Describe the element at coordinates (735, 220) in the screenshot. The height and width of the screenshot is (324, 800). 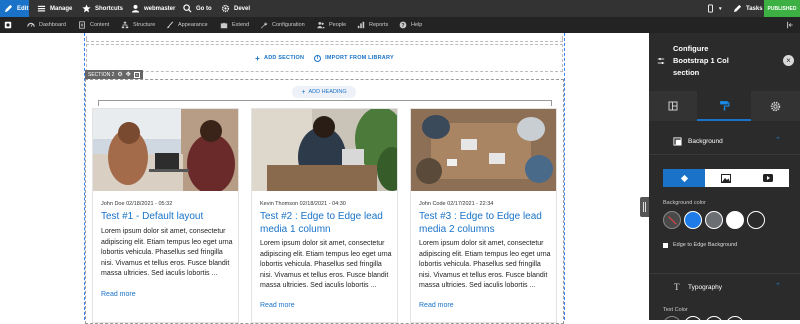
I see `color-swatch-white` at that location.